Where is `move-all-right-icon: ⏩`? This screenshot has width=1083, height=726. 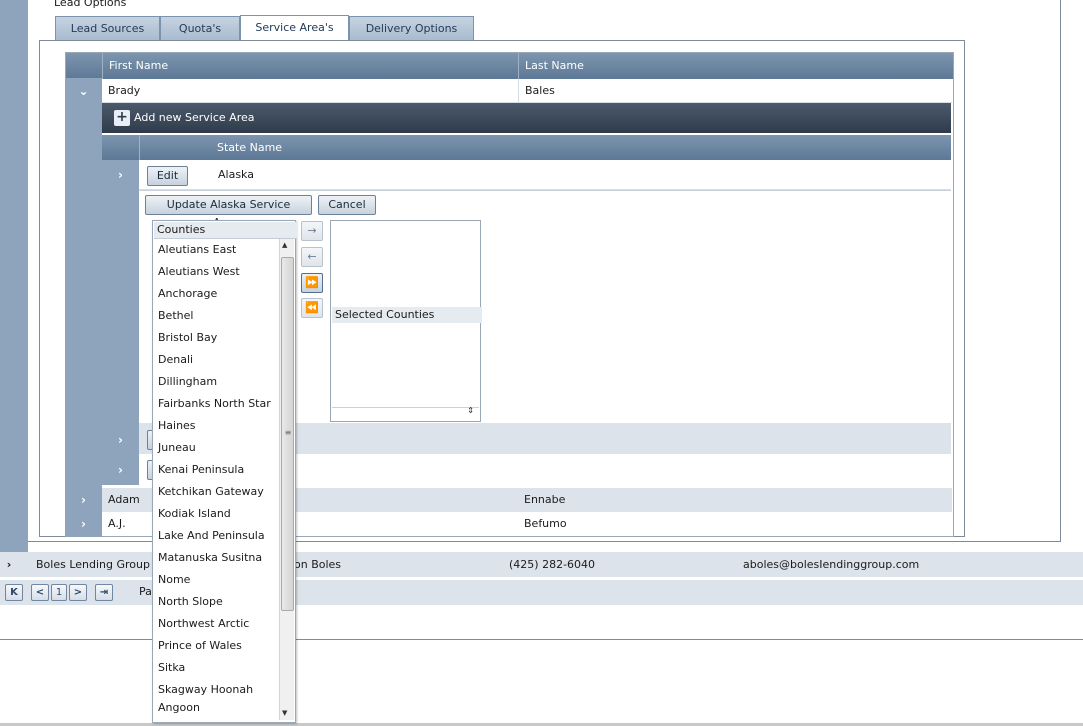 move-all-right-icon: ⏩ is located at coordinates (312, 283).